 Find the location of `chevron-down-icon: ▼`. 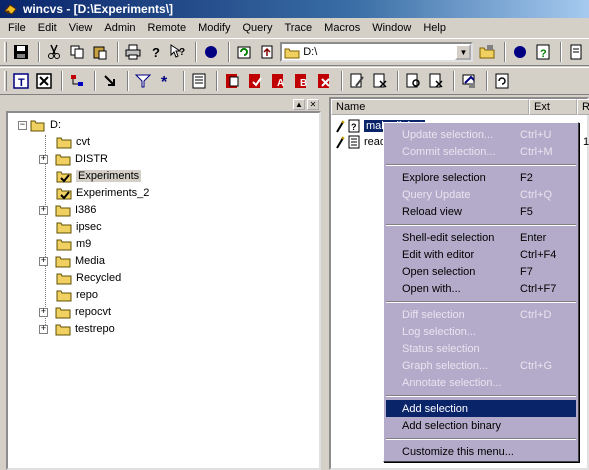

chevron-down-icon: ▼ is located at coordinates (463, 52).